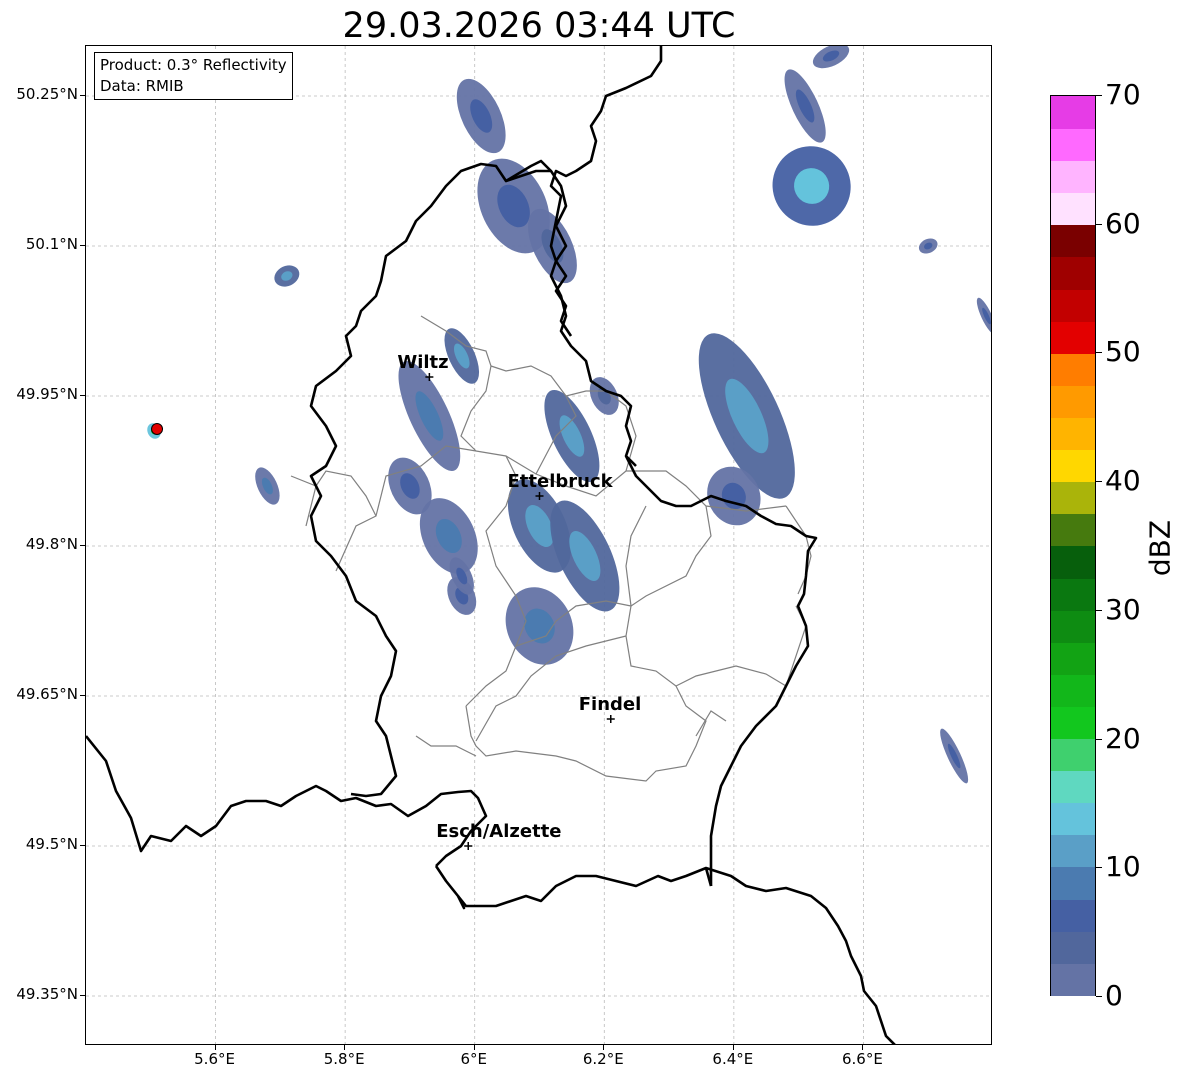 The height and width of the screenshot is (1081, 1184). Describe the element at coordinates (1114, 995) in the screenshot. I see `colorbar-tick-label: 0` at that location.